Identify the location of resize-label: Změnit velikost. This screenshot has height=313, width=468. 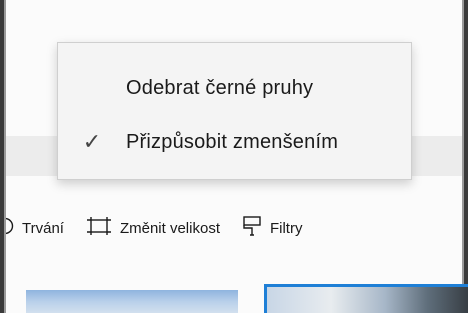
(169, 228).